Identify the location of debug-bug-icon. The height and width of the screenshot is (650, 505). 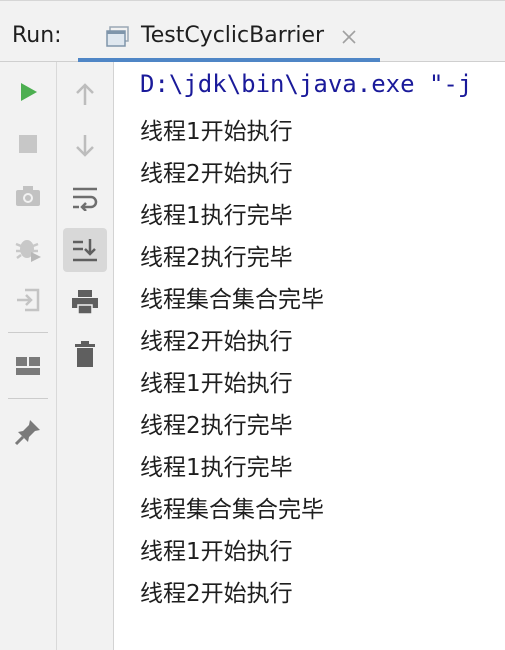
(28, 251).